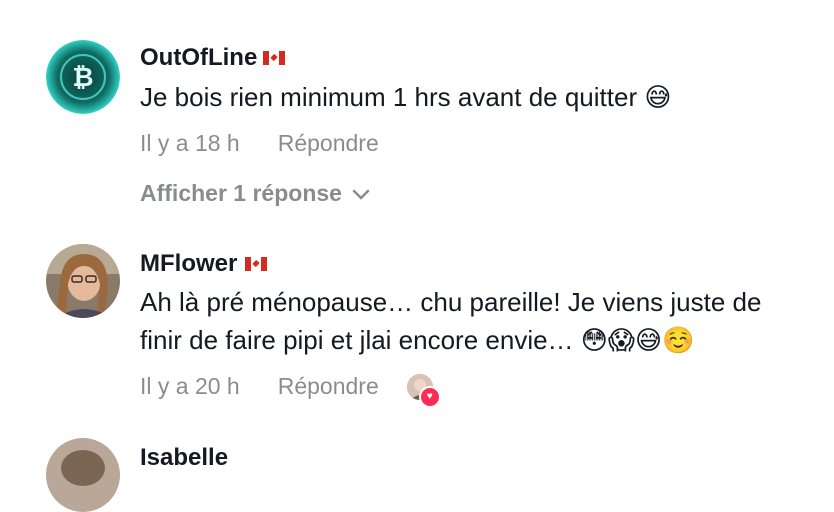  I want to click on comment-meta: Il y a 18 h Répondre, so click(259, 143).